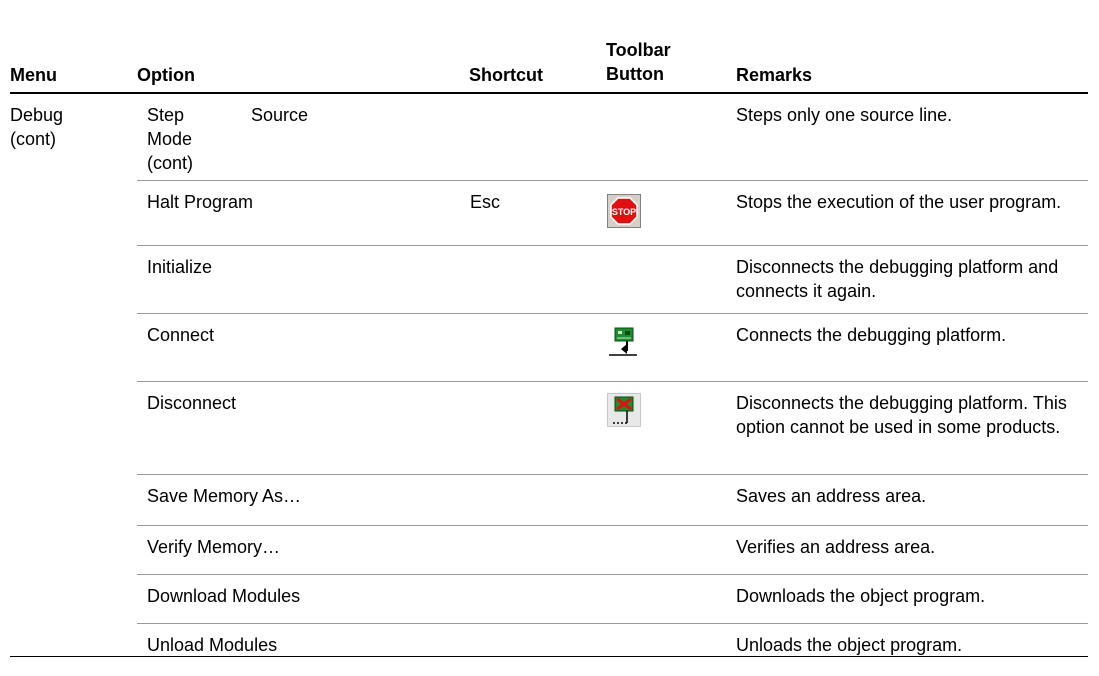 The image size is (1099, 676). What do you see at coordinates (280, 115) in the screenshot?
I see `option-word: Source` at bounding box center [280, 115].